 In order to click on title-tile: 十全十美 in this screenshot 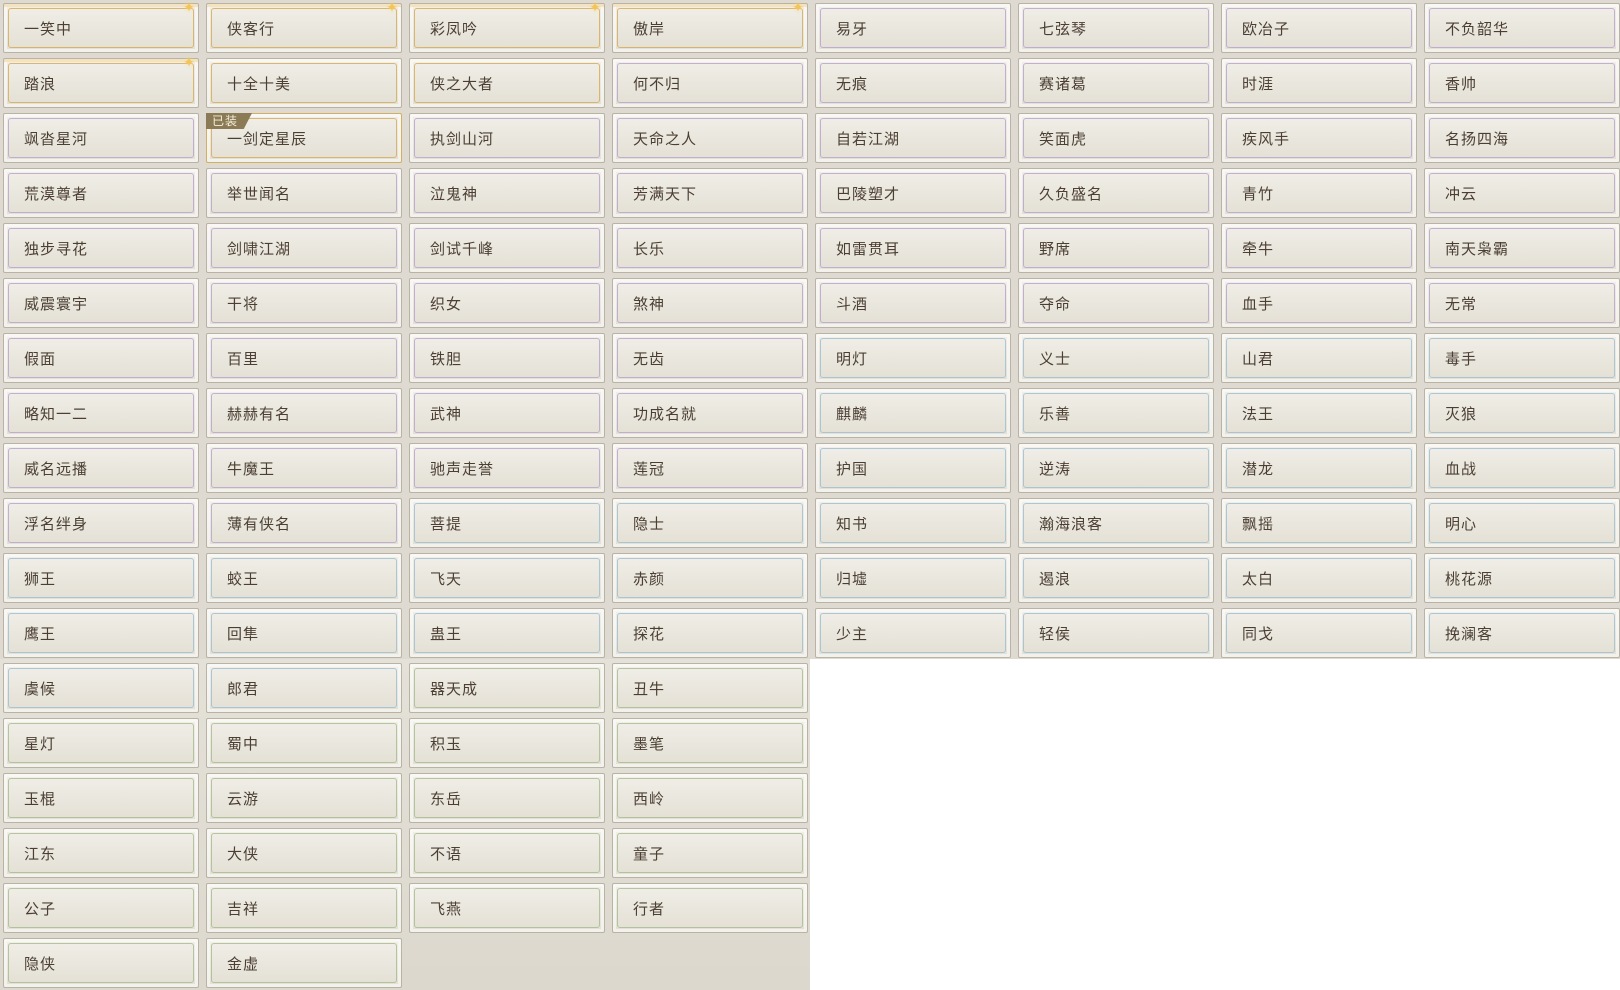, I will do `click(304, 83)`.